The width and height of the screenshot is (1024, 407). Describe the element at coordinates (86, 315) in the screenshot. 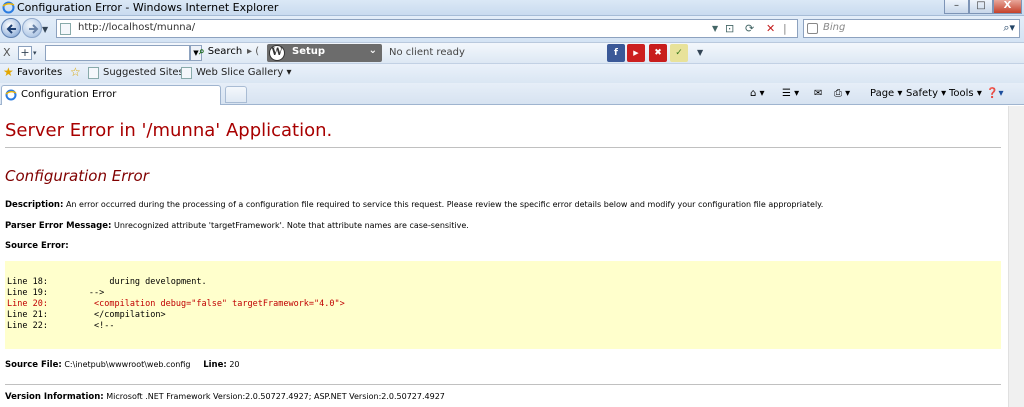

I see `code-line: Line 21: </compilation>` at that location.